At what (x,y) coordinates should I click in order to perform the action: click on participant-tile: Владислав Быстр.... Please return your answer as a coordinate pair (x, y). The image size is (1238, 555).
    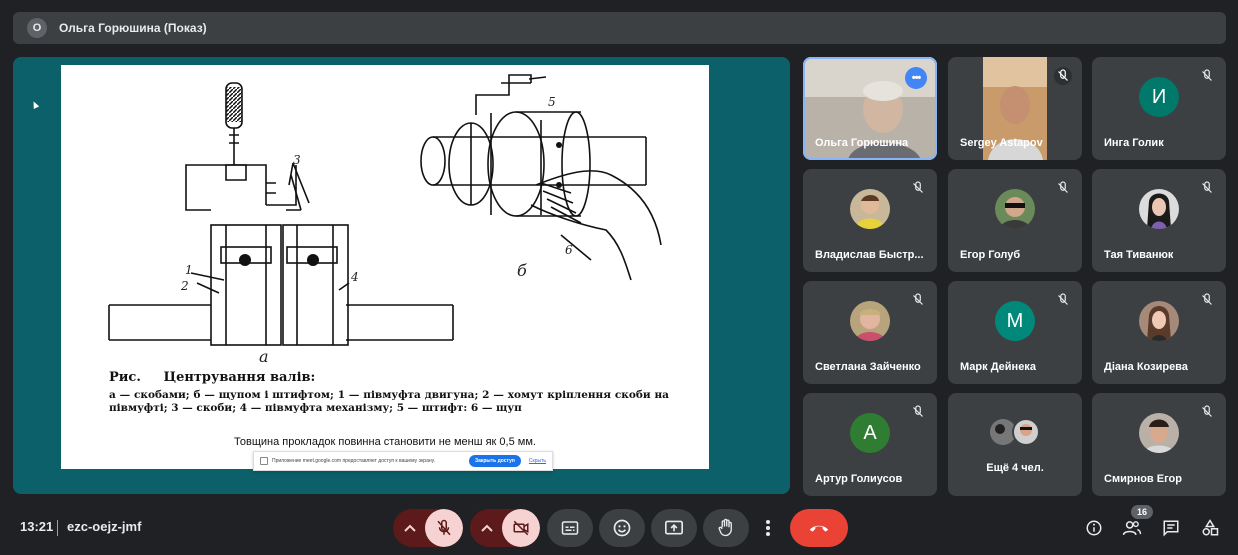
    Looking at the image, I should click on (870, 220).